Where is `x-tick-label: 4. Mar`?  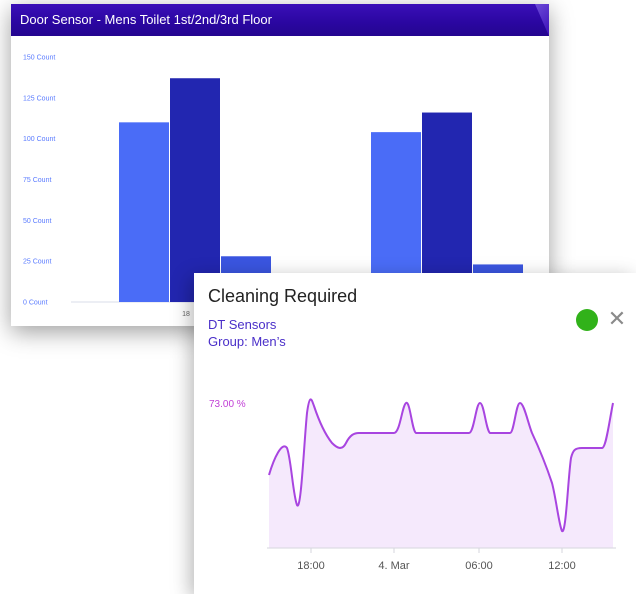
x-tick-label: 4. Mar is located at coordinates (394, 566).